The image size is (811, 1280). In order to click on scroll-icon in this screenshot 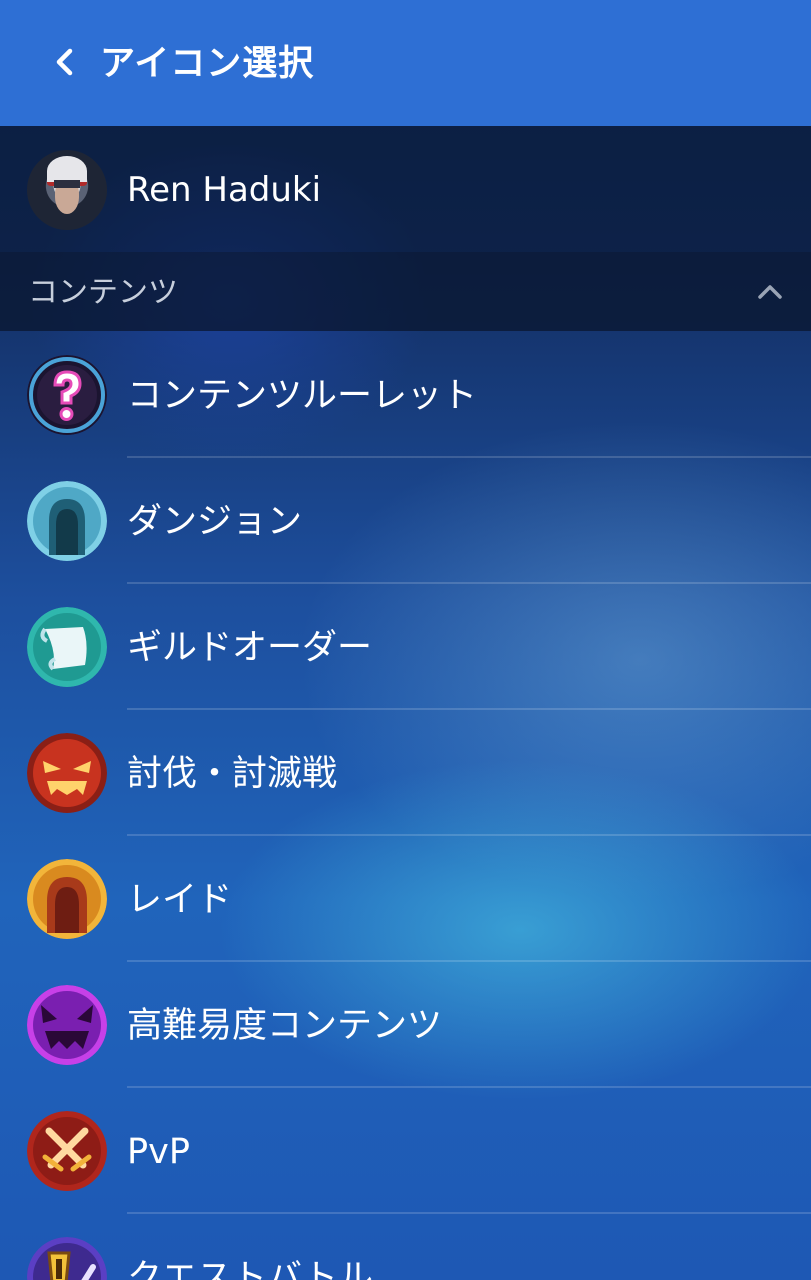, I will do `click(67, 647)`.